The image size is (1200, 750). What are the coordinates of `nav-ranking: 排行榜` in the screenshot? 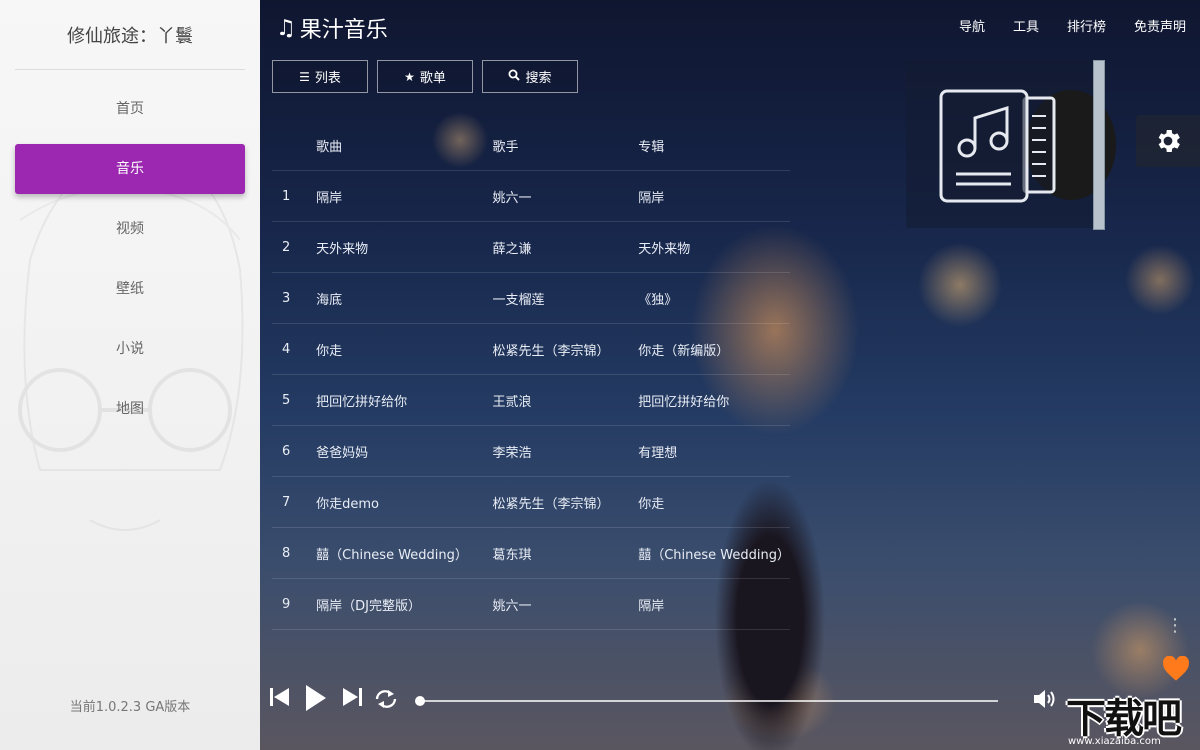 It's located at (1086, 25).